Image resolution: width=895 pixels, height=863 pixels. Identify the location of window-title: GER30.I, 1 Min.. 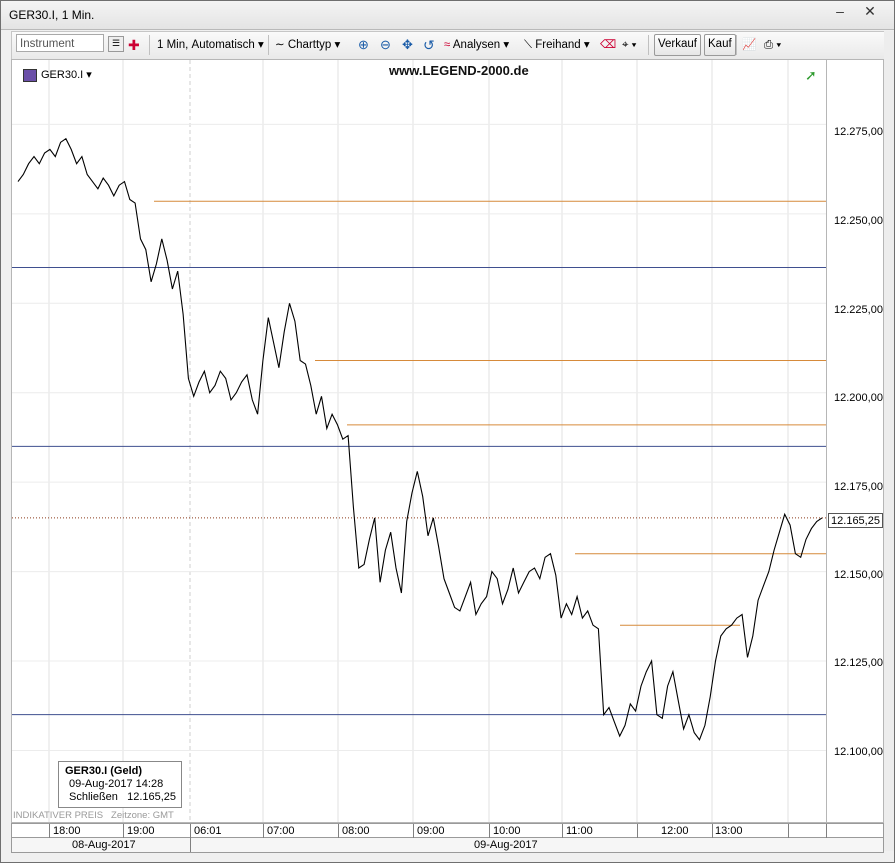
(52, 15).